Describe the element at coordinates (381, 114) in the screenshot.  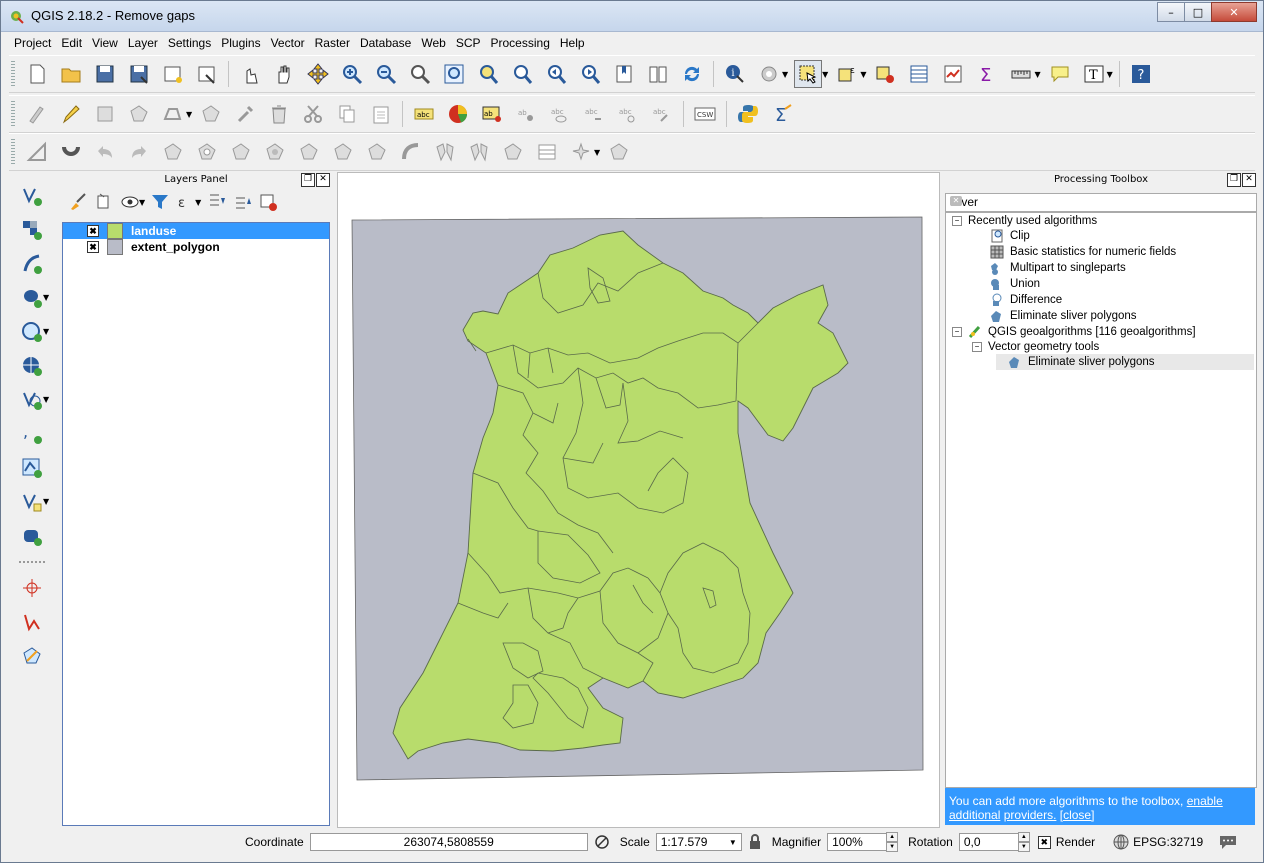
I see `paste-features-icon` at that location.